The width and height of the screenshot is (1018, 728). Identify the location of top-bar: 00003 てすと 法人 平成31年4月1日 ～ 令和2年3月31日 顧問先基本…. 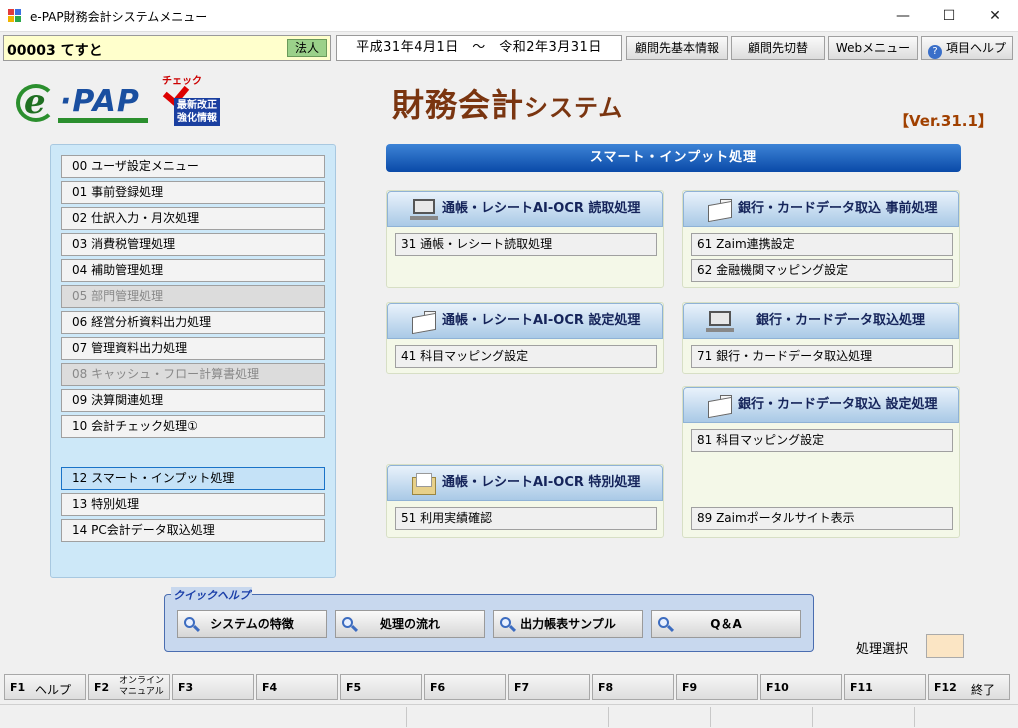
(509, 48).